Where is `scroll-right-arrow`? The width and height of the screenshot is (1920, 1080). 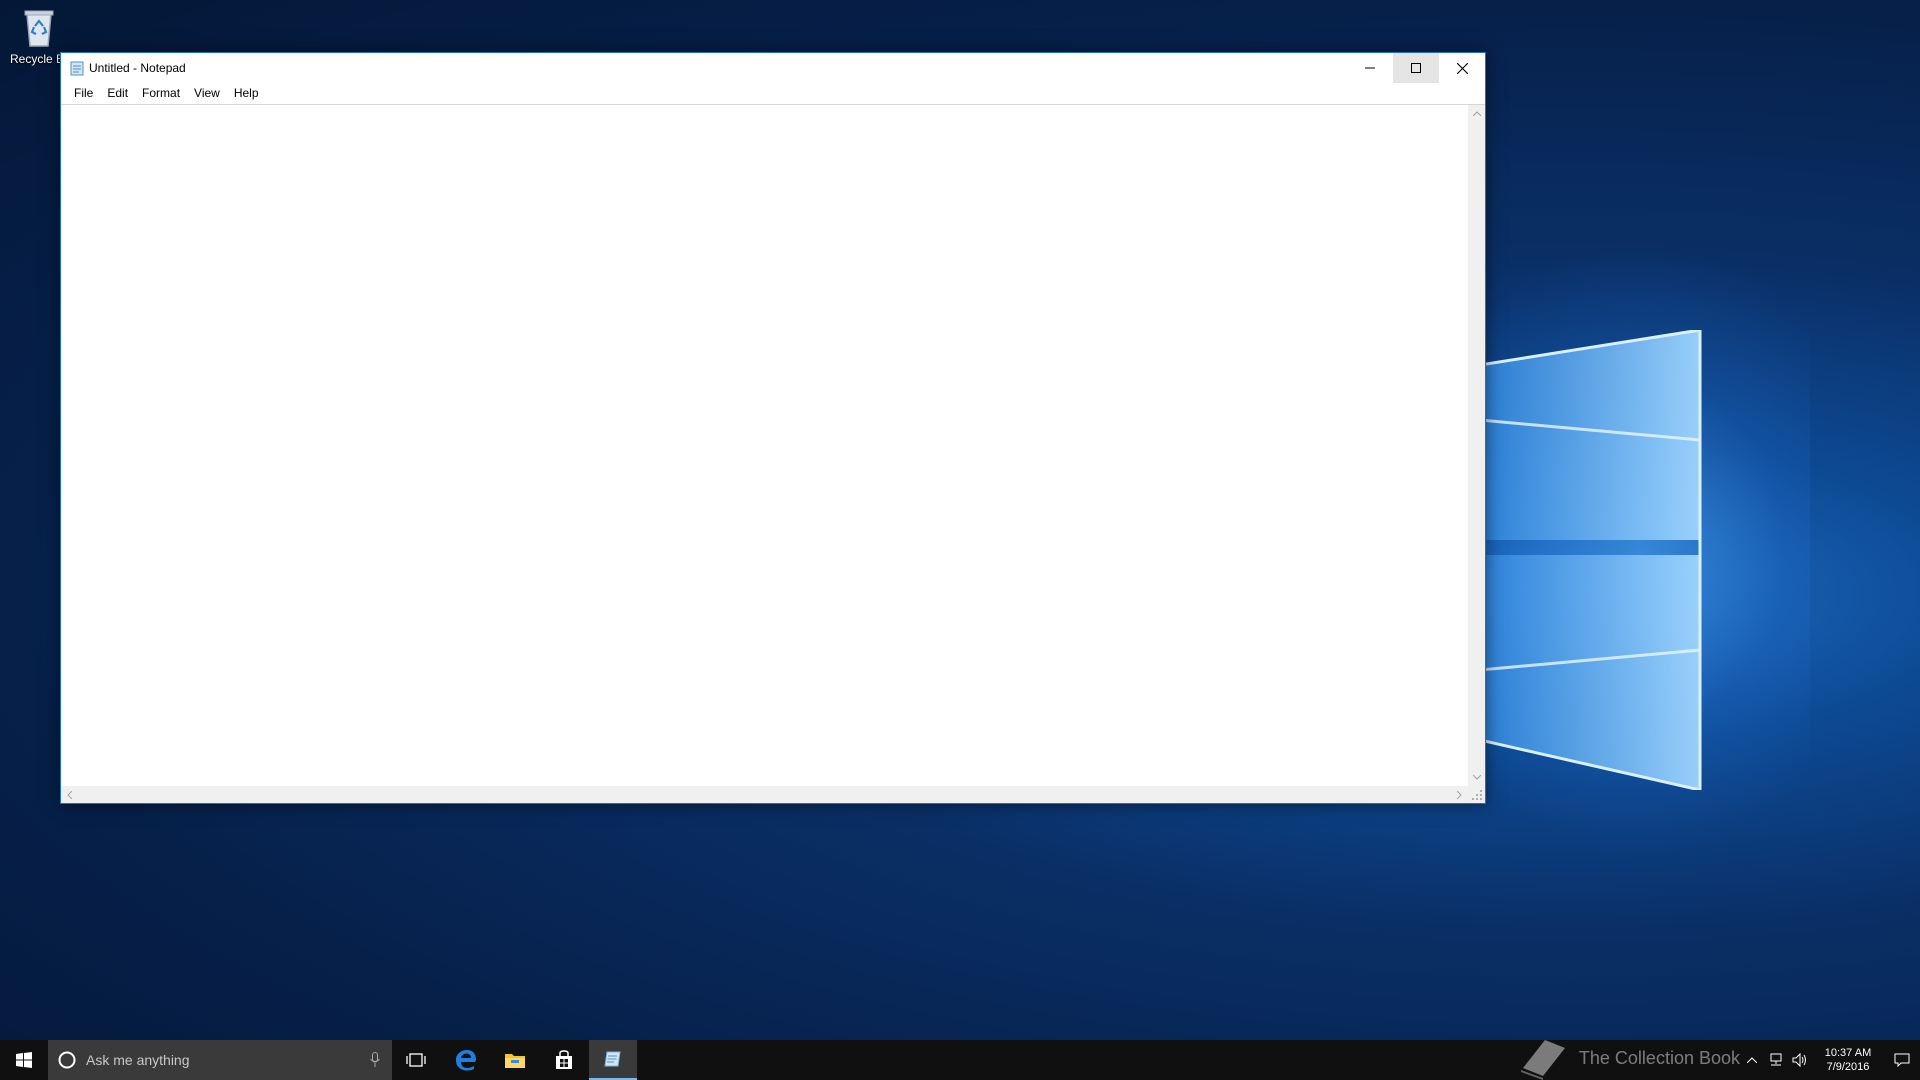 scroll-right-arrow is located at coordinates (1459, 794).